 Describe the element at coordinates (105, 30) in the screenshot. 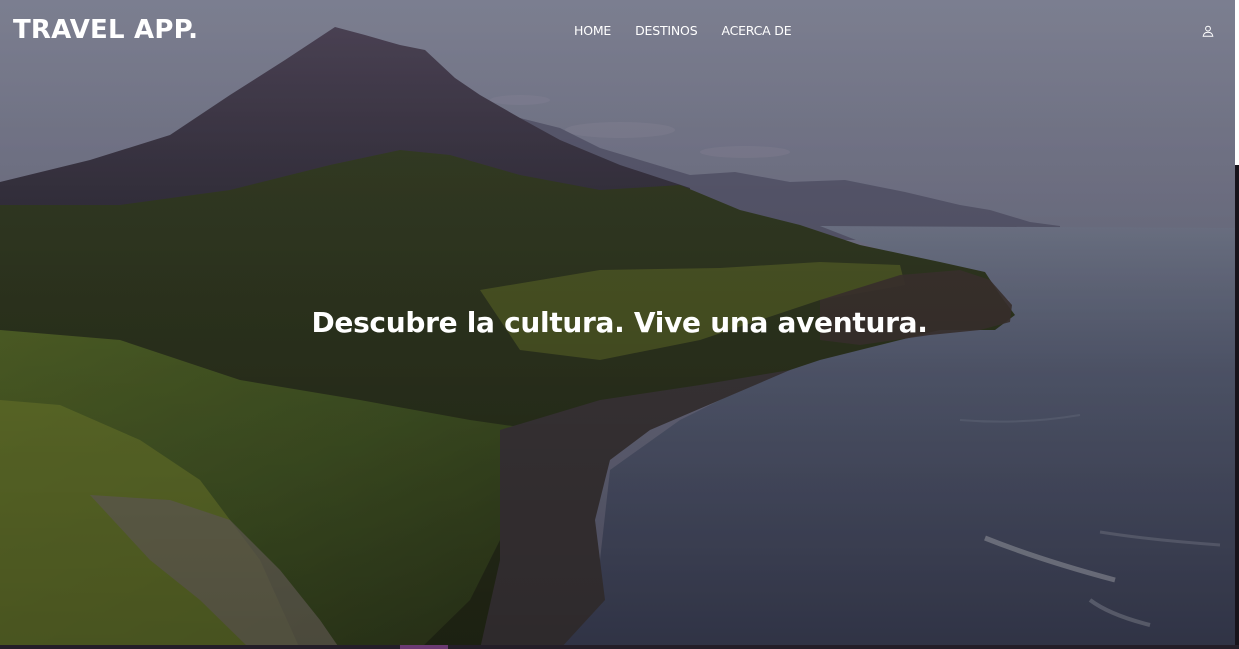

I see `brand-logo: TRAVEL APP.` at that location.